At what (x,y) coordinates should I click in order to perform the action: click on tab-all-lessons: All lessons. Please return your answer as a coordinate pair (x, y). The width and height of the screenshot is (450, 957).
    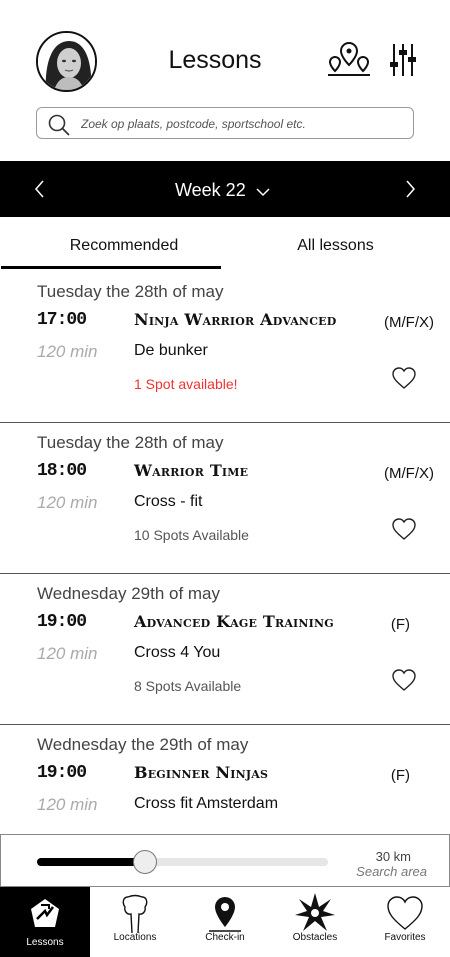
    Looking at the image, I should click on (335, 253).